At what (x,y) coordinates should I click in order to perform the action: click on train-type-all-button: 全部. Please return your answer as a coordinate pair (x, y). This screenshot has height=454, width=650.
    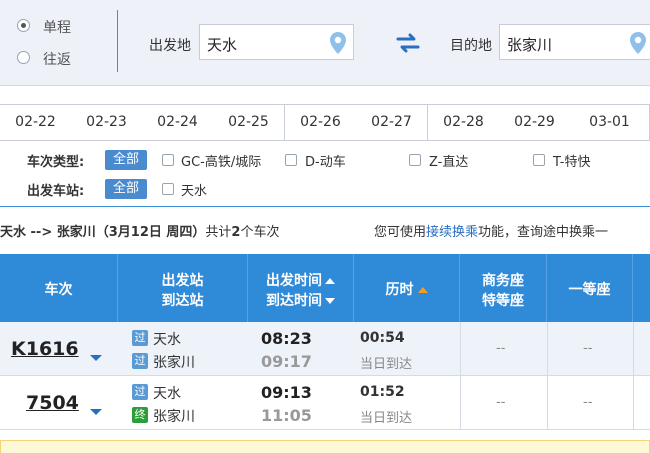
    Looking at the image, I should click on (126, 160).